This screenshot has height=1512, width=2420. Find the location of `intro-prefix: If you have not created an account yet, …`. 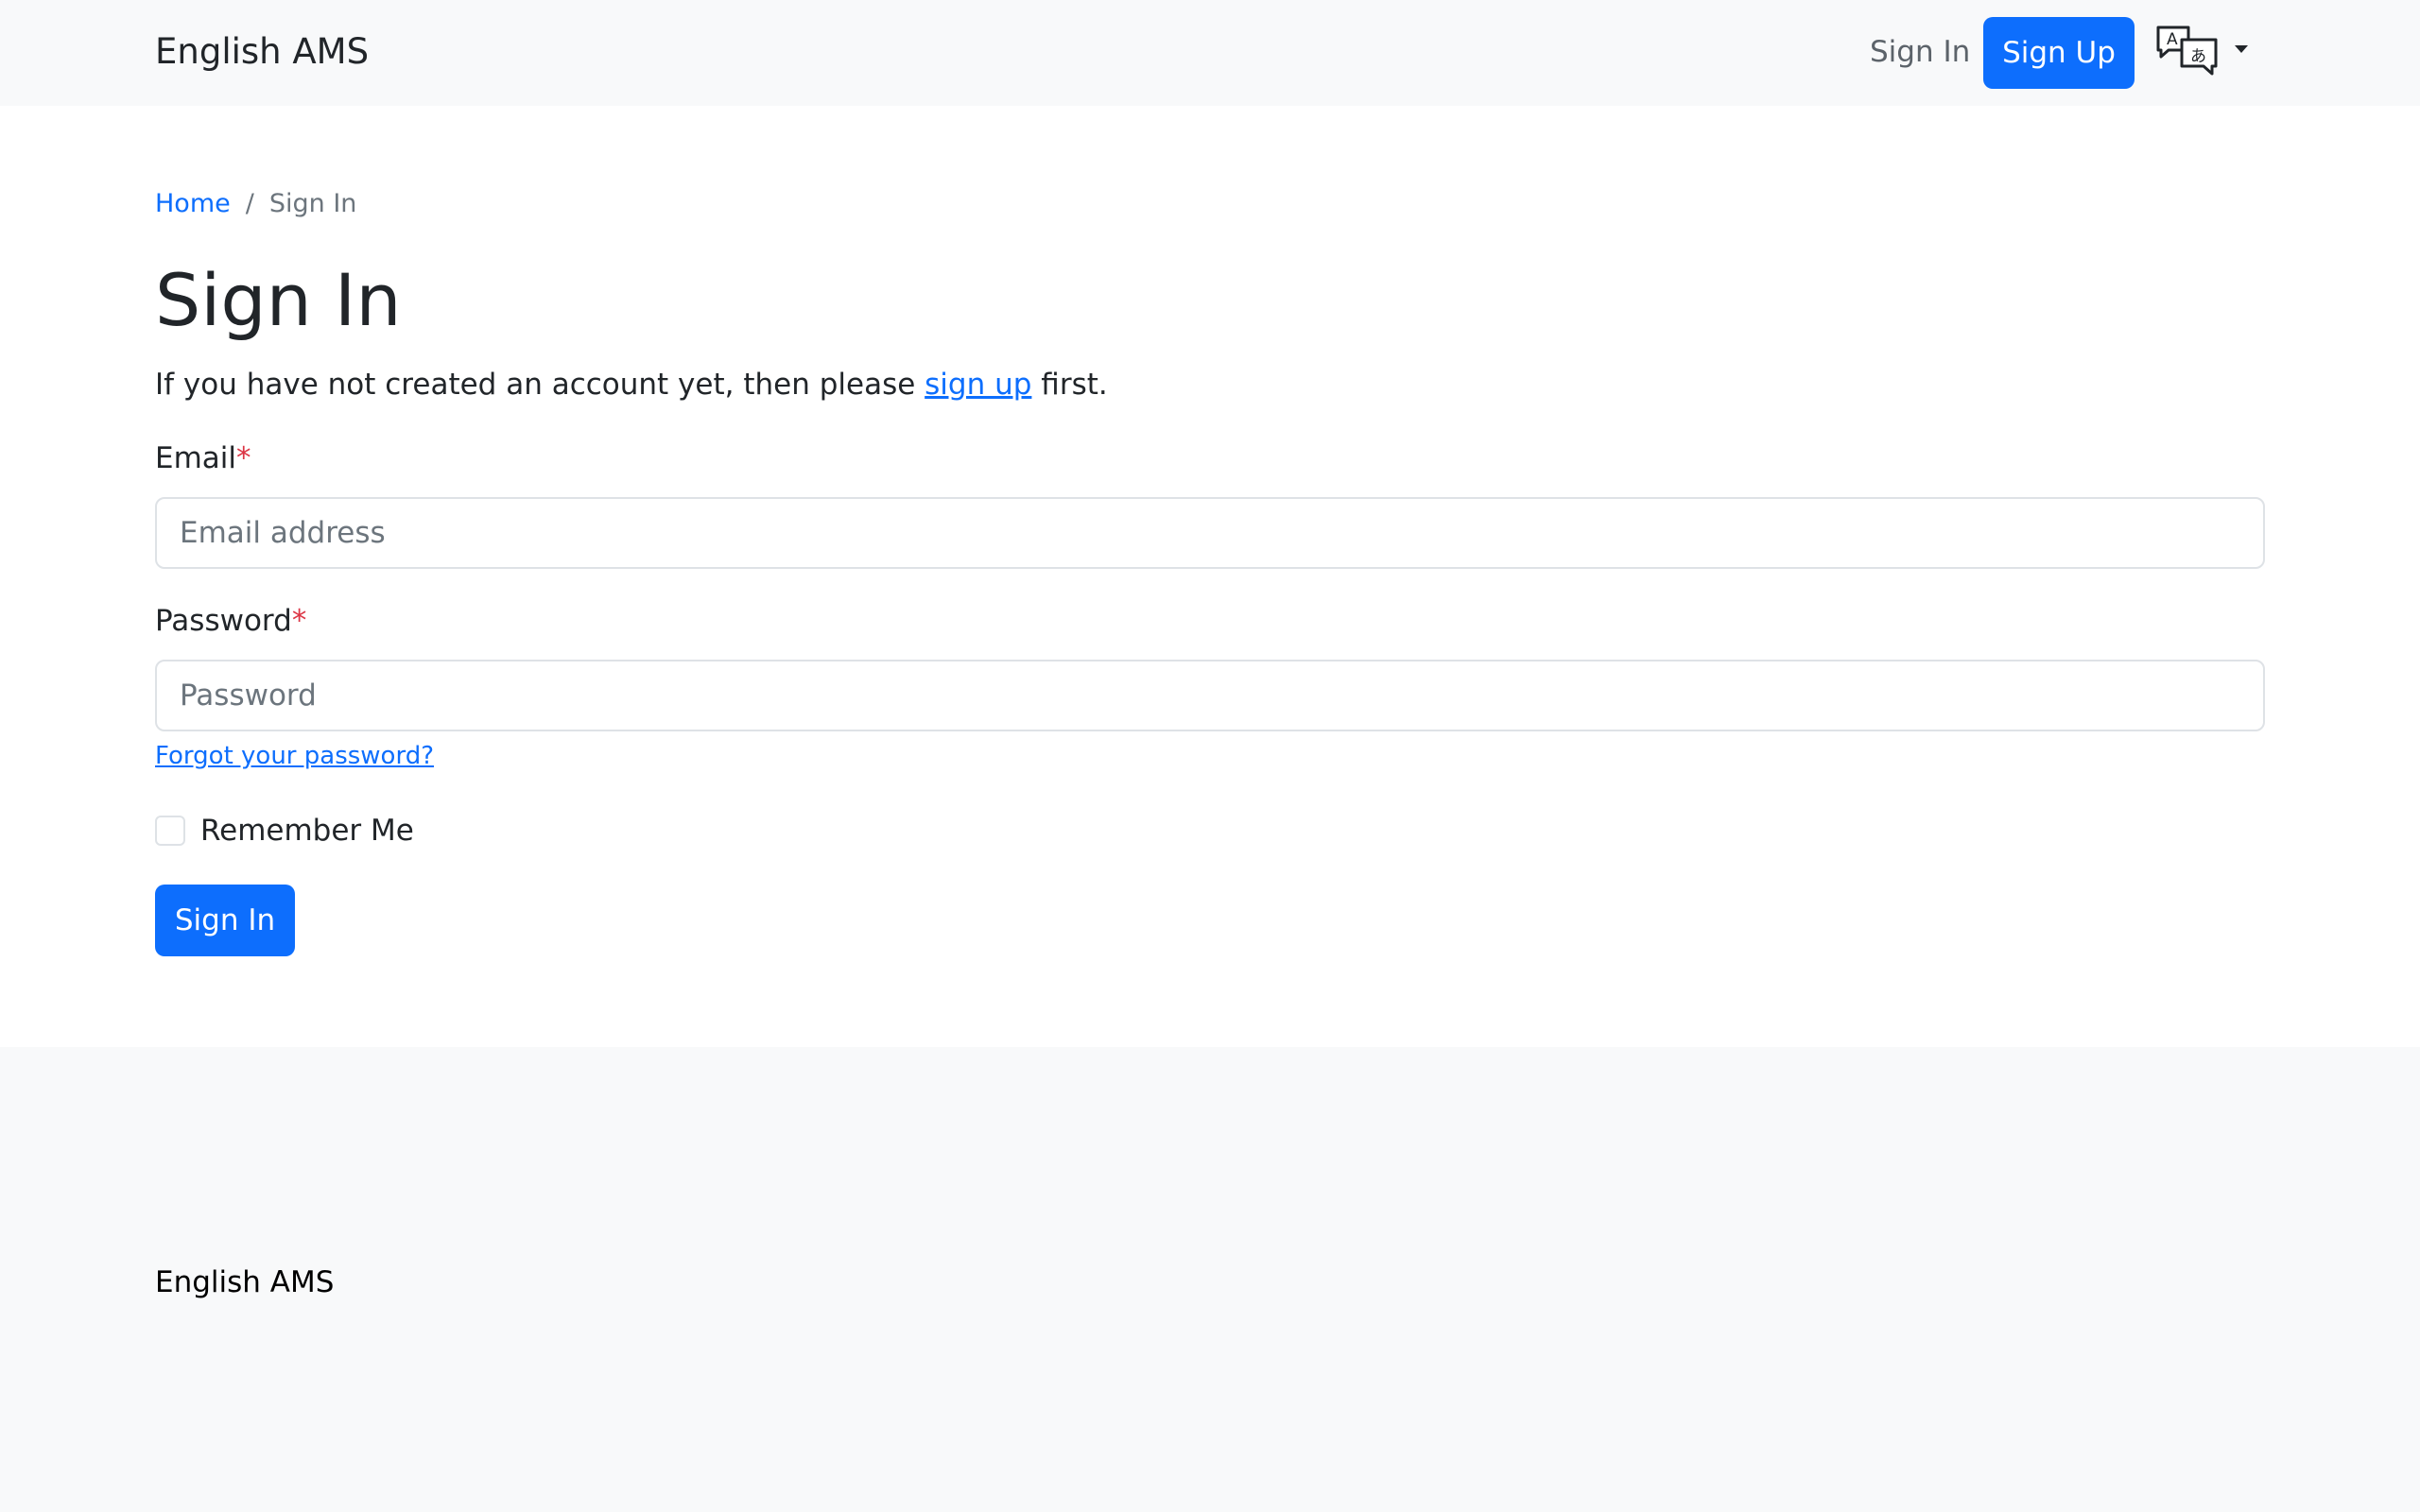

intro-prefix: If you have not created an account yet, … is located at coordinates (540, 385).